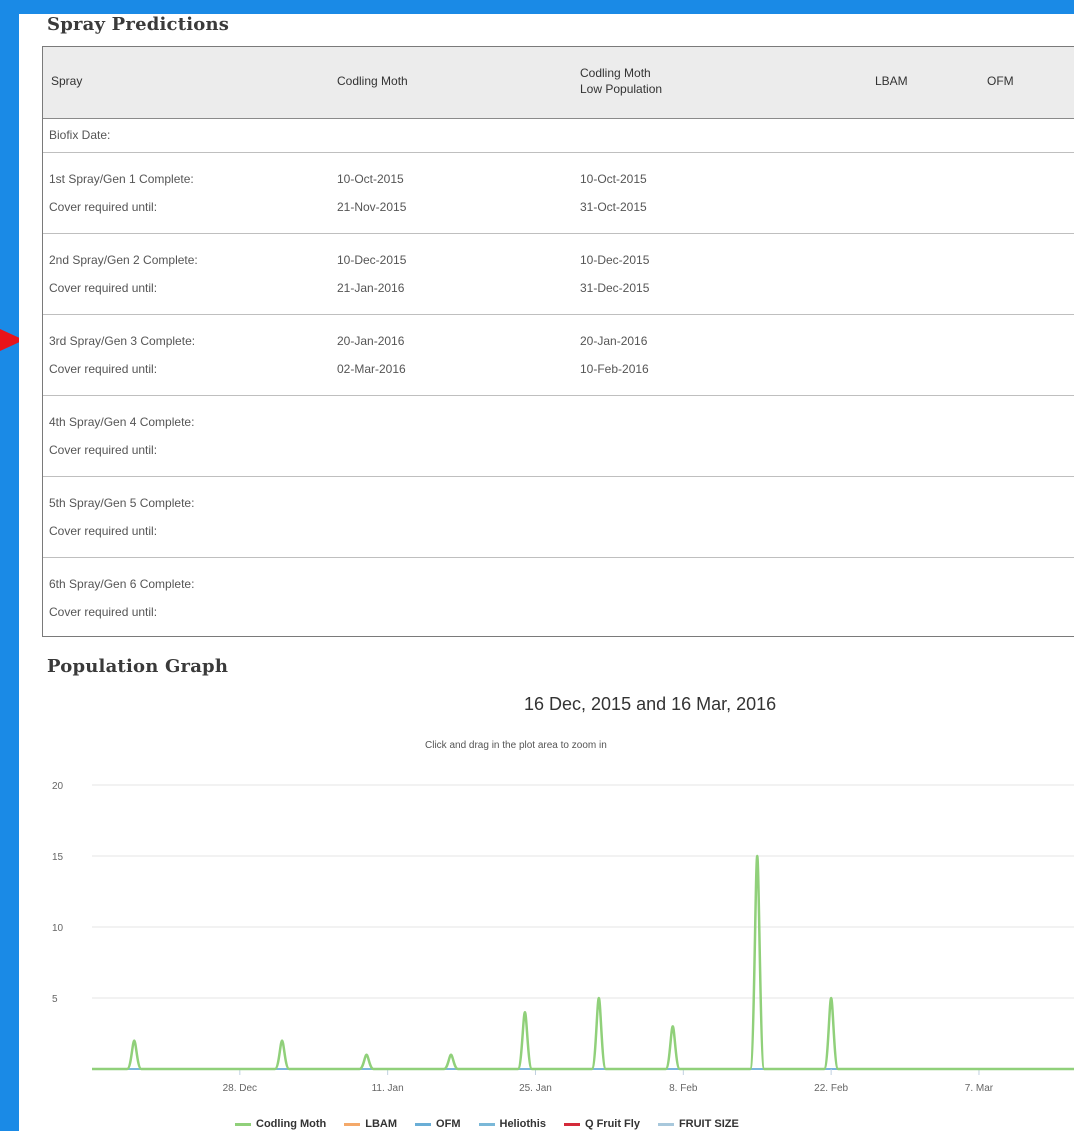  Describe the element at coordinates (614, 369) in the screenshot. I see `low-population-cover-date: 10-Feb-2016` at that location.